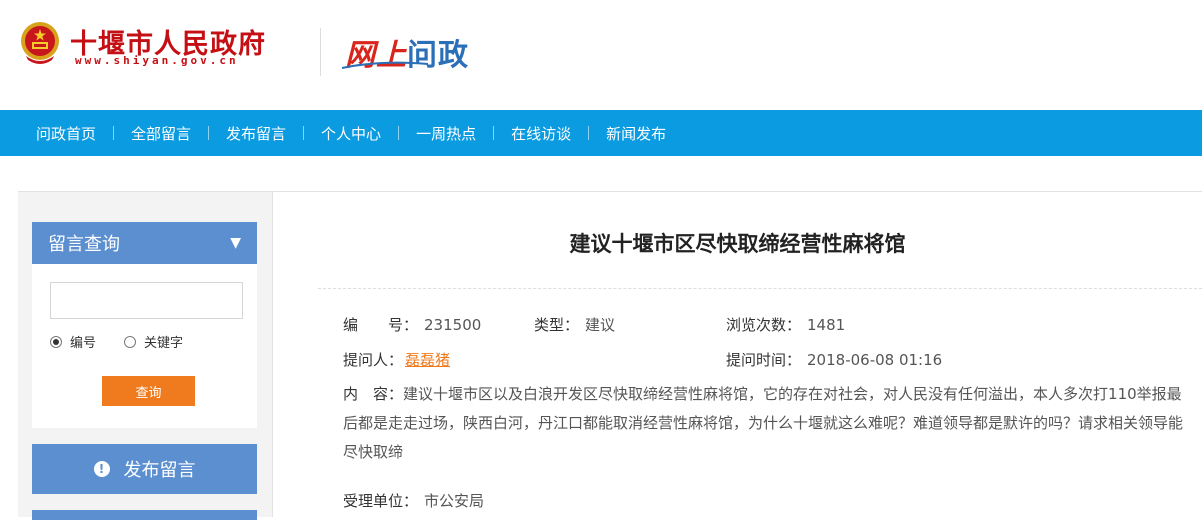  What do you see at coordinates (446, 133) in the screenshot?
I see `nav-item-weekly-hot: 一周热点` at bounding box center [446, 133].